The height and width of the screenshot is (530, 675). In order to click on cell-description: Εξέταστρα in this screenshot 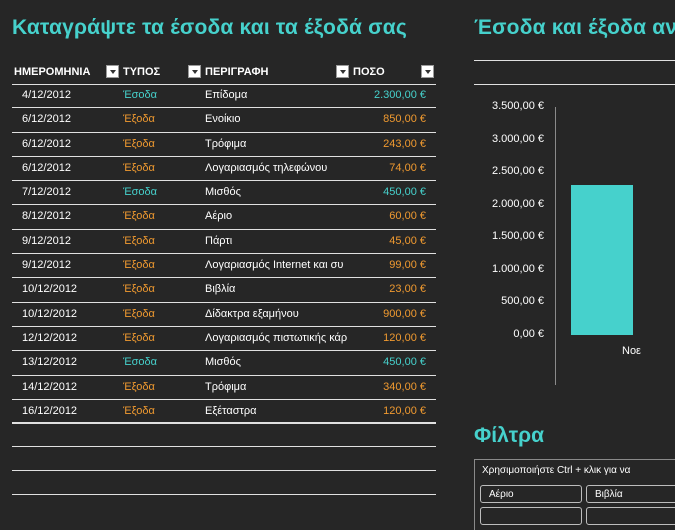, I will do `click(278, 411)`.